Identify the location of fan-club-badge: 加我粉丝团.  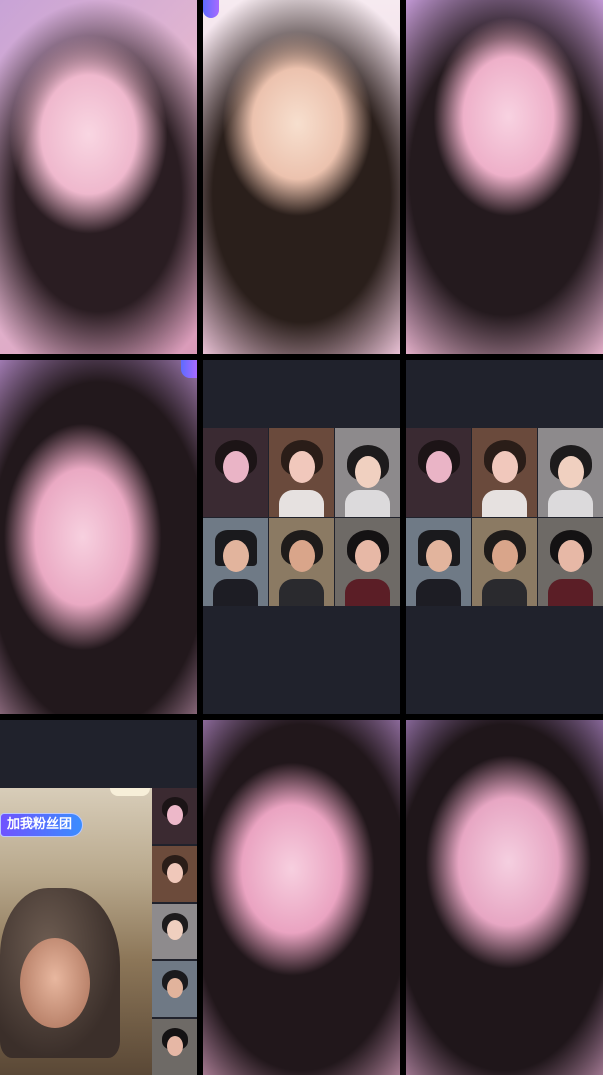
(42, 825).